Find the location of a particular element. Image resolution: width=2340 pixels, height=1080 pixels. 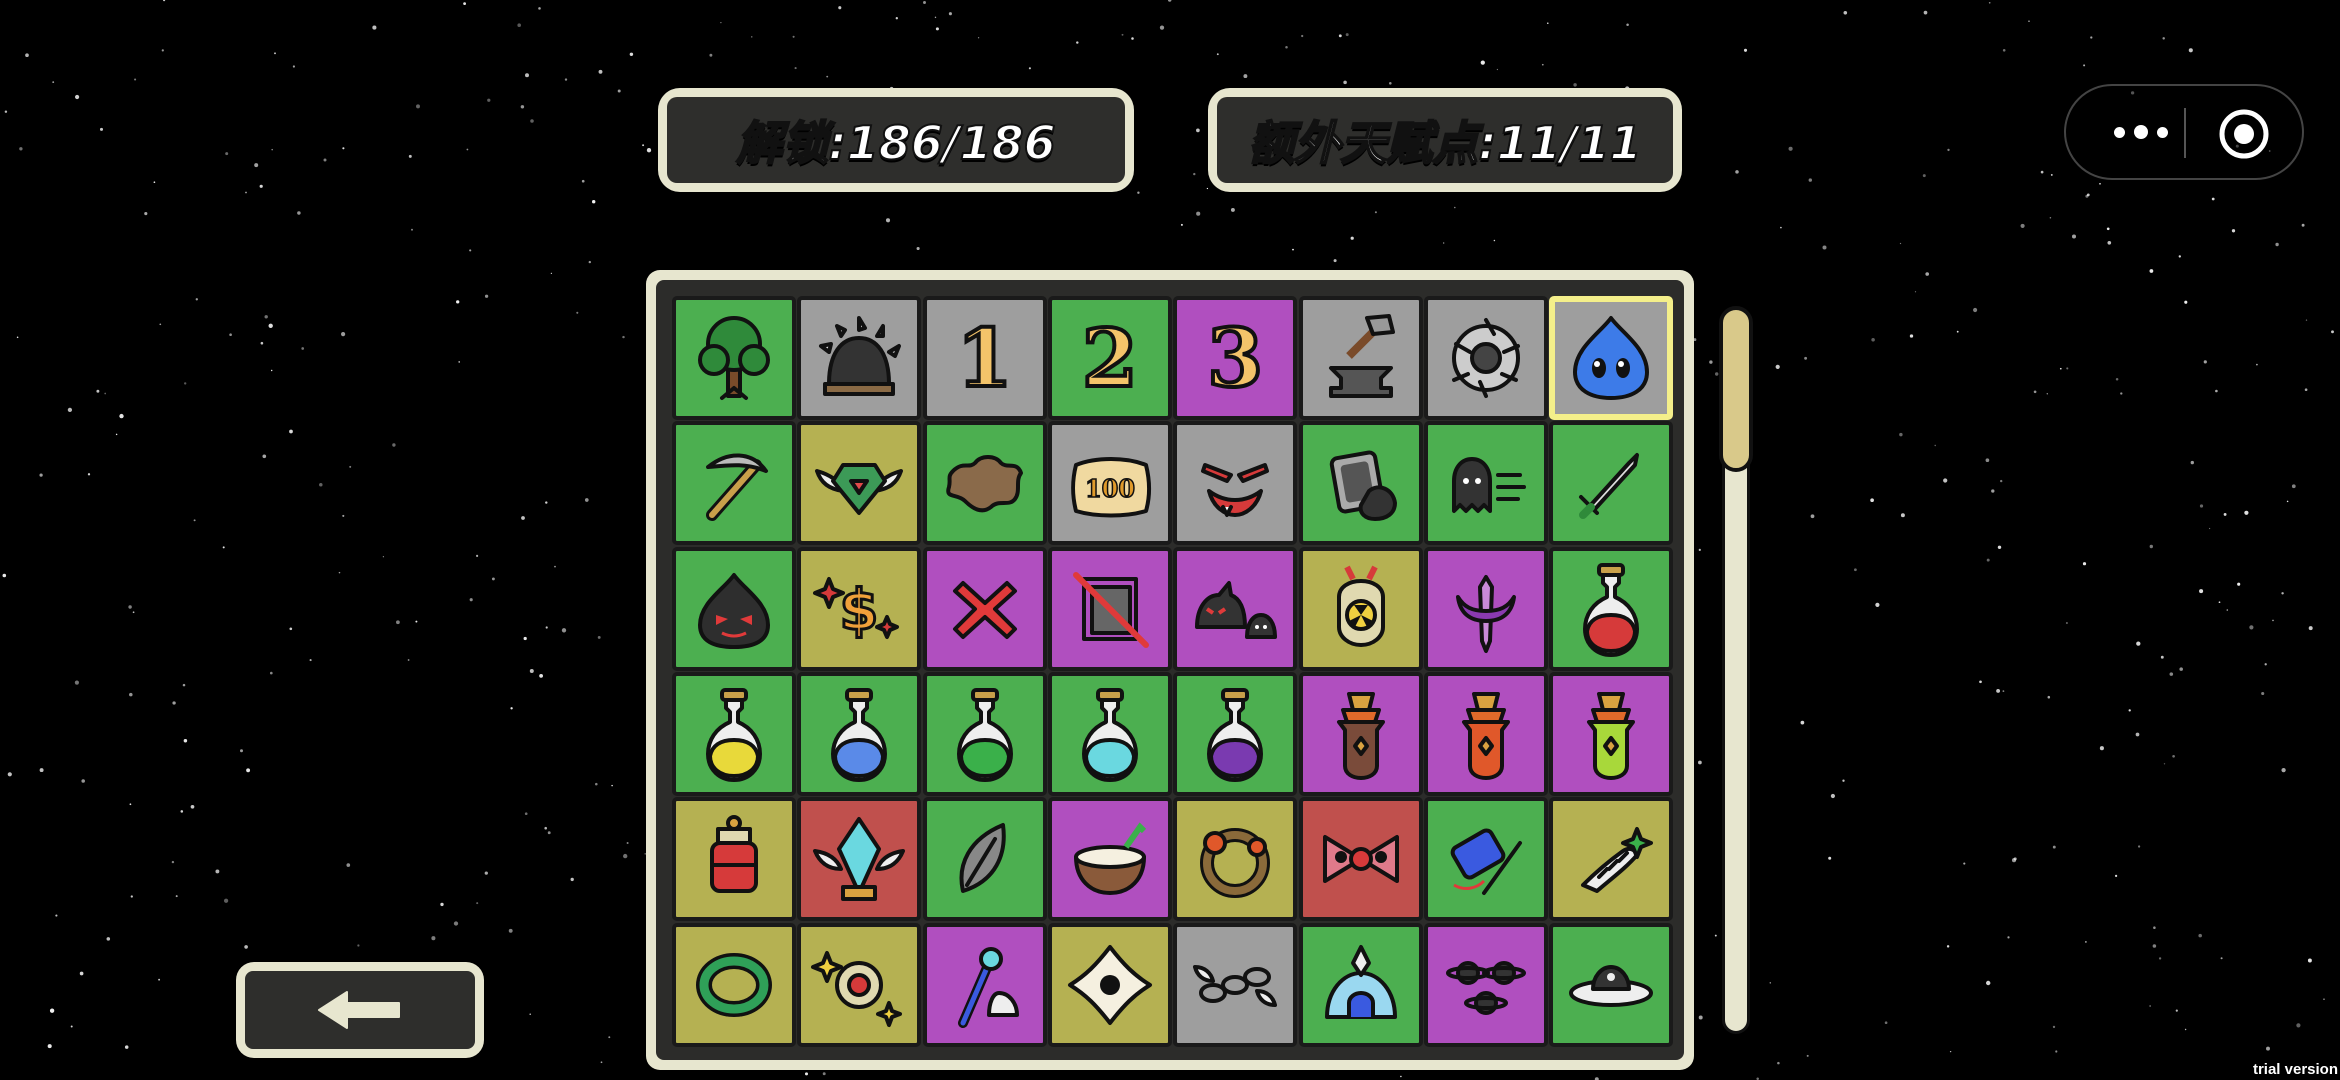

close-target-icon is located at coordinates (2244, 134).